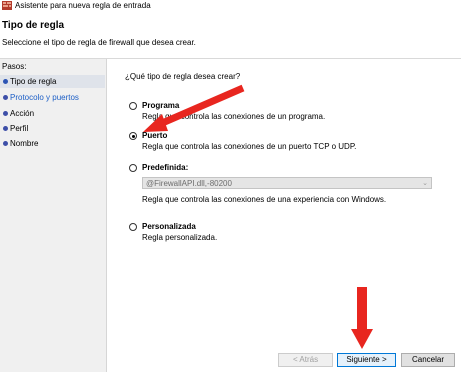 The image size is (461, 372). Describe the element at coordinates (44, 97) in the screenshot. I see `step-label: Protocolo y puertos` at that location.